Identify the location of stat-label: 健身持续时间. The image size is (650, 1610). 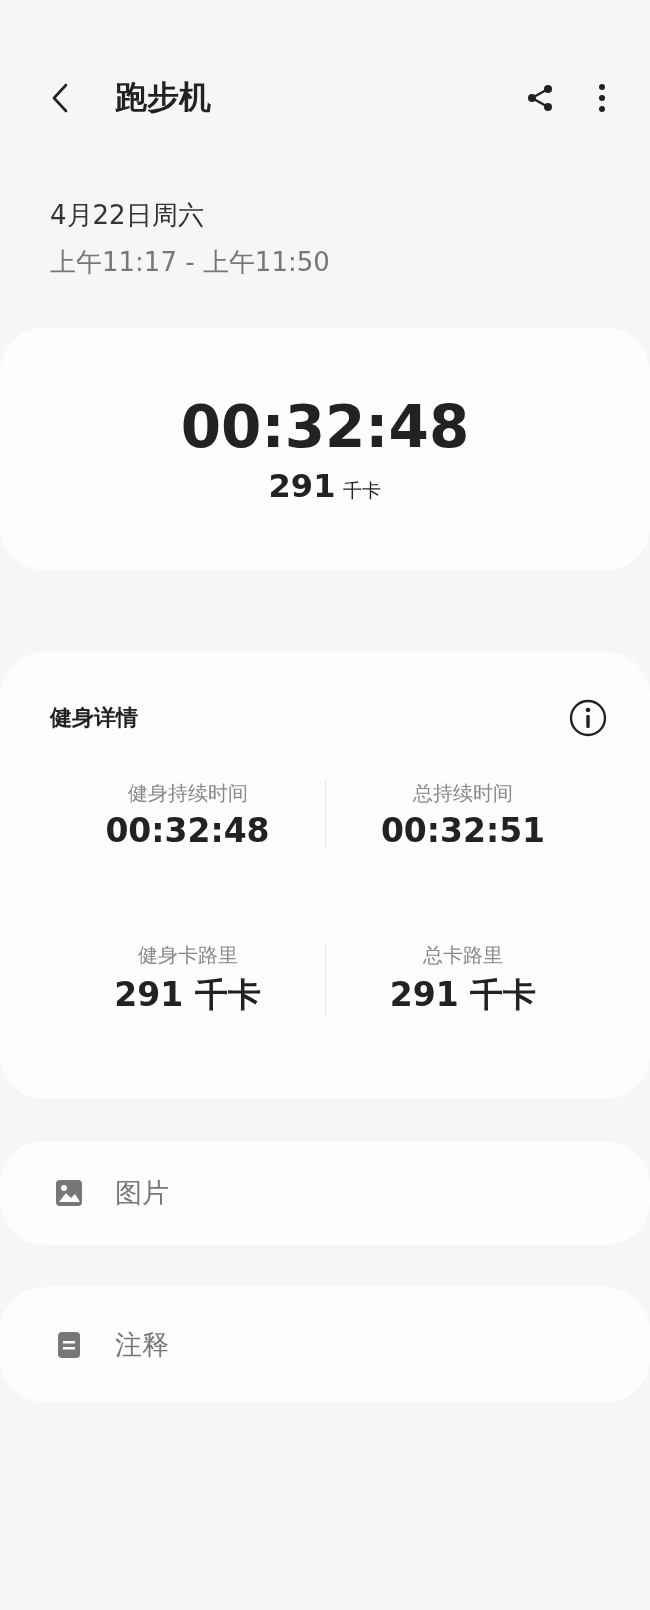
(187, 793).